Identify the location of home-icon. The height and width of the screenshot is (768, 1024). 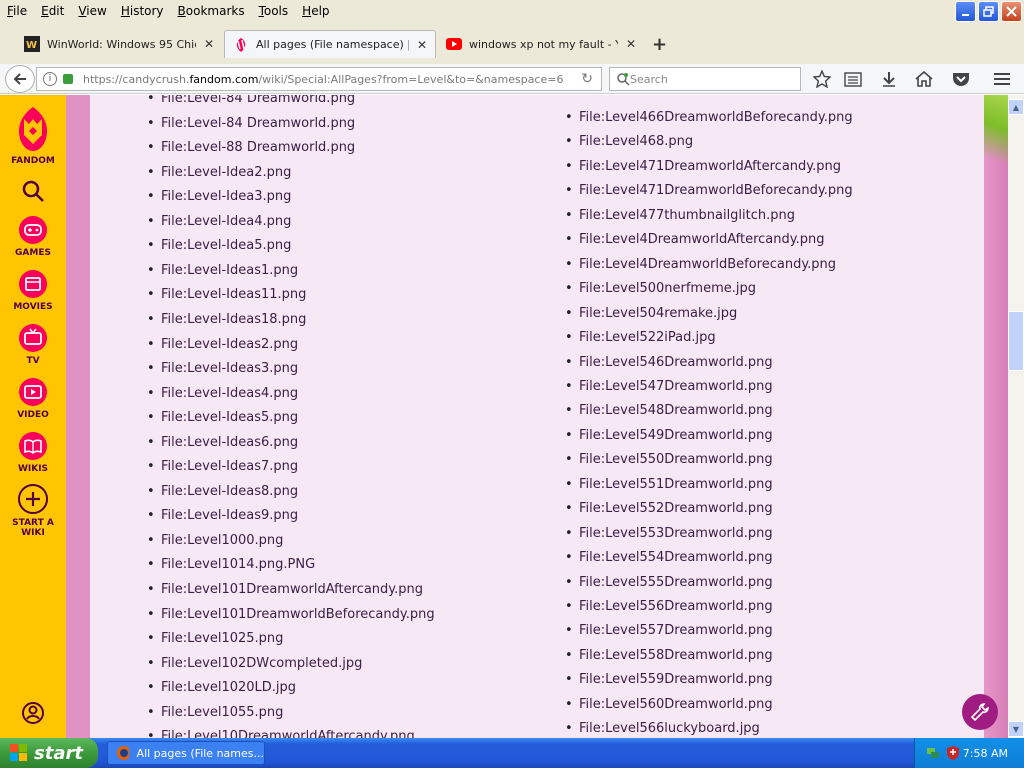
(924, 79).